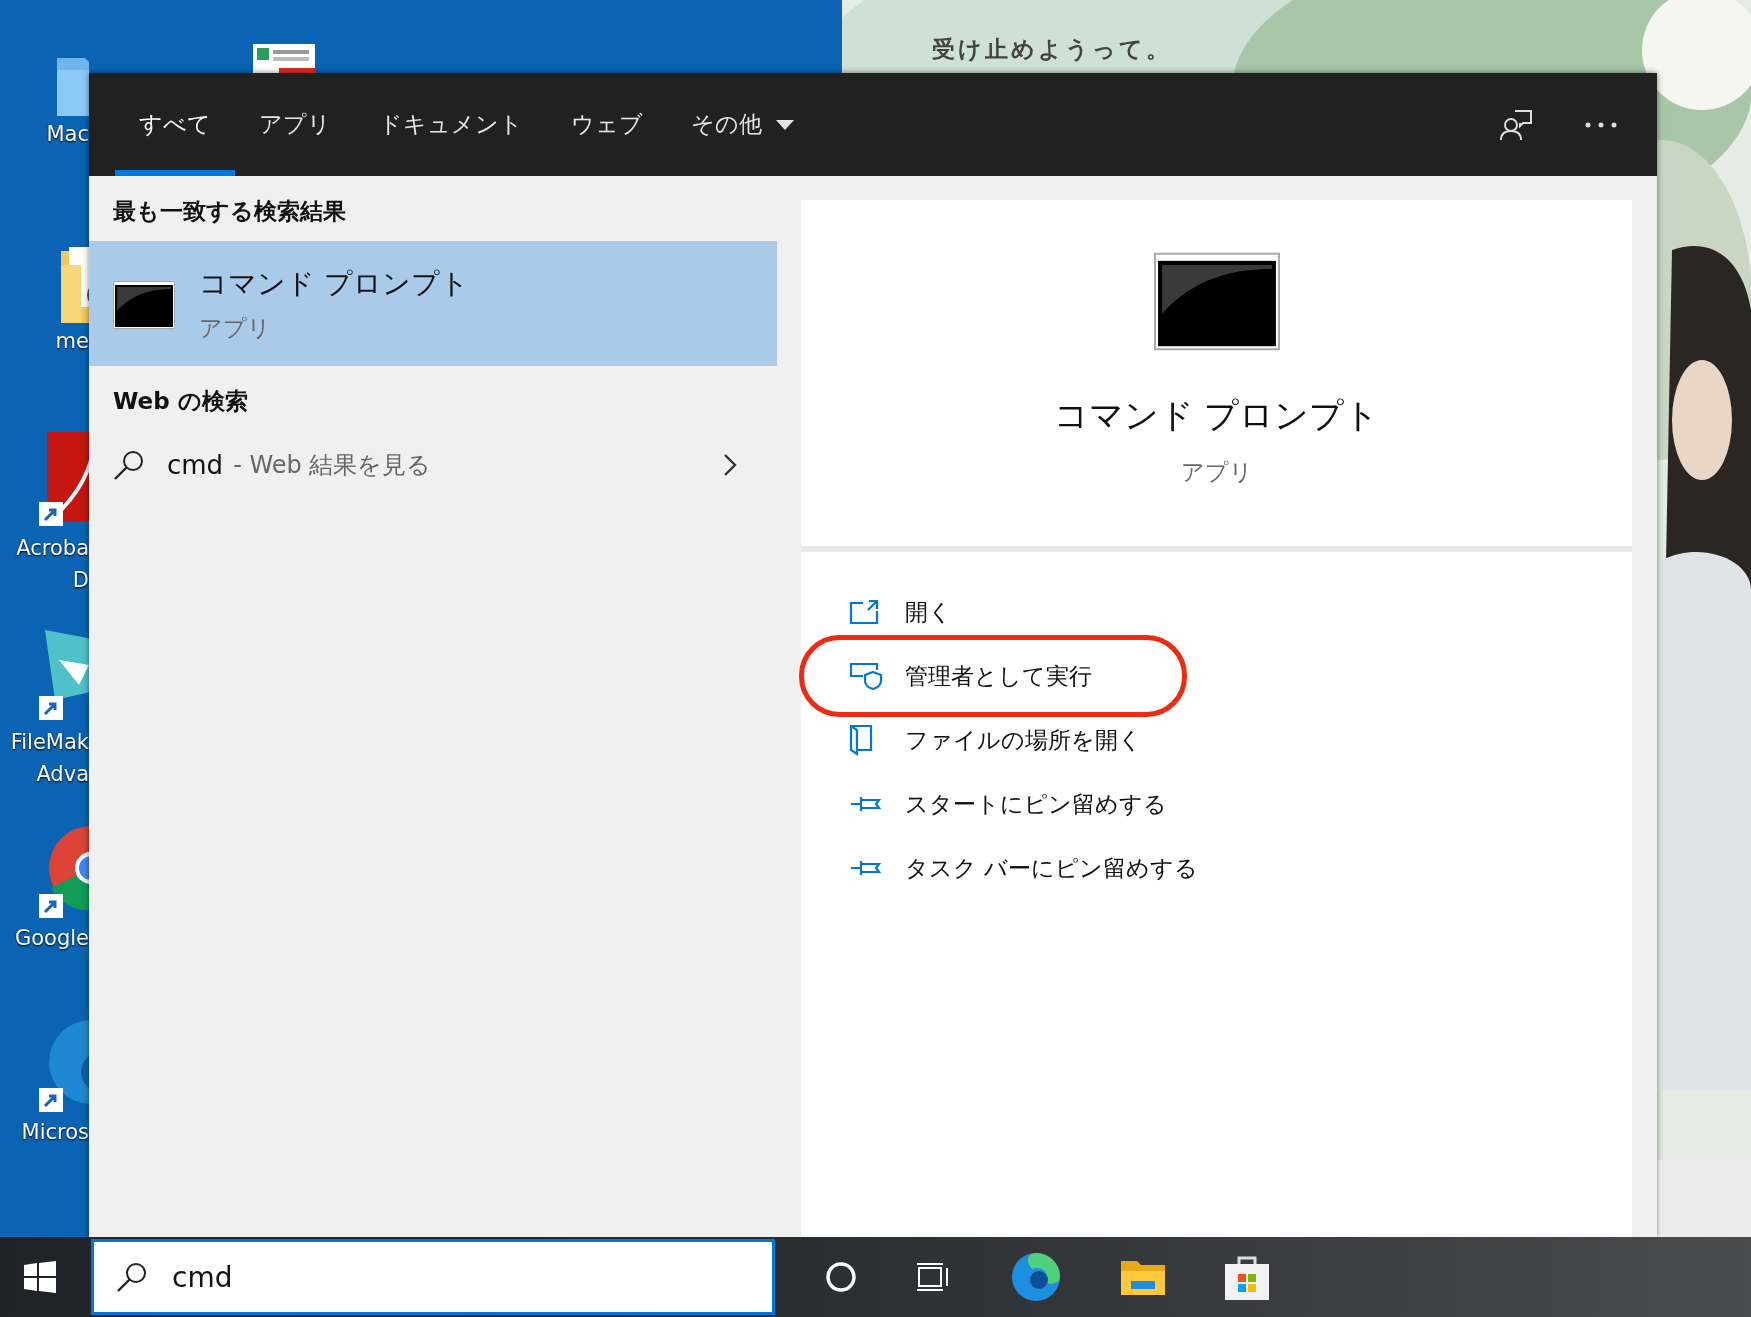  Describe the element at coordinates (284, 58) in the screenshot. I see `file-thumbnail-icon` at that location.